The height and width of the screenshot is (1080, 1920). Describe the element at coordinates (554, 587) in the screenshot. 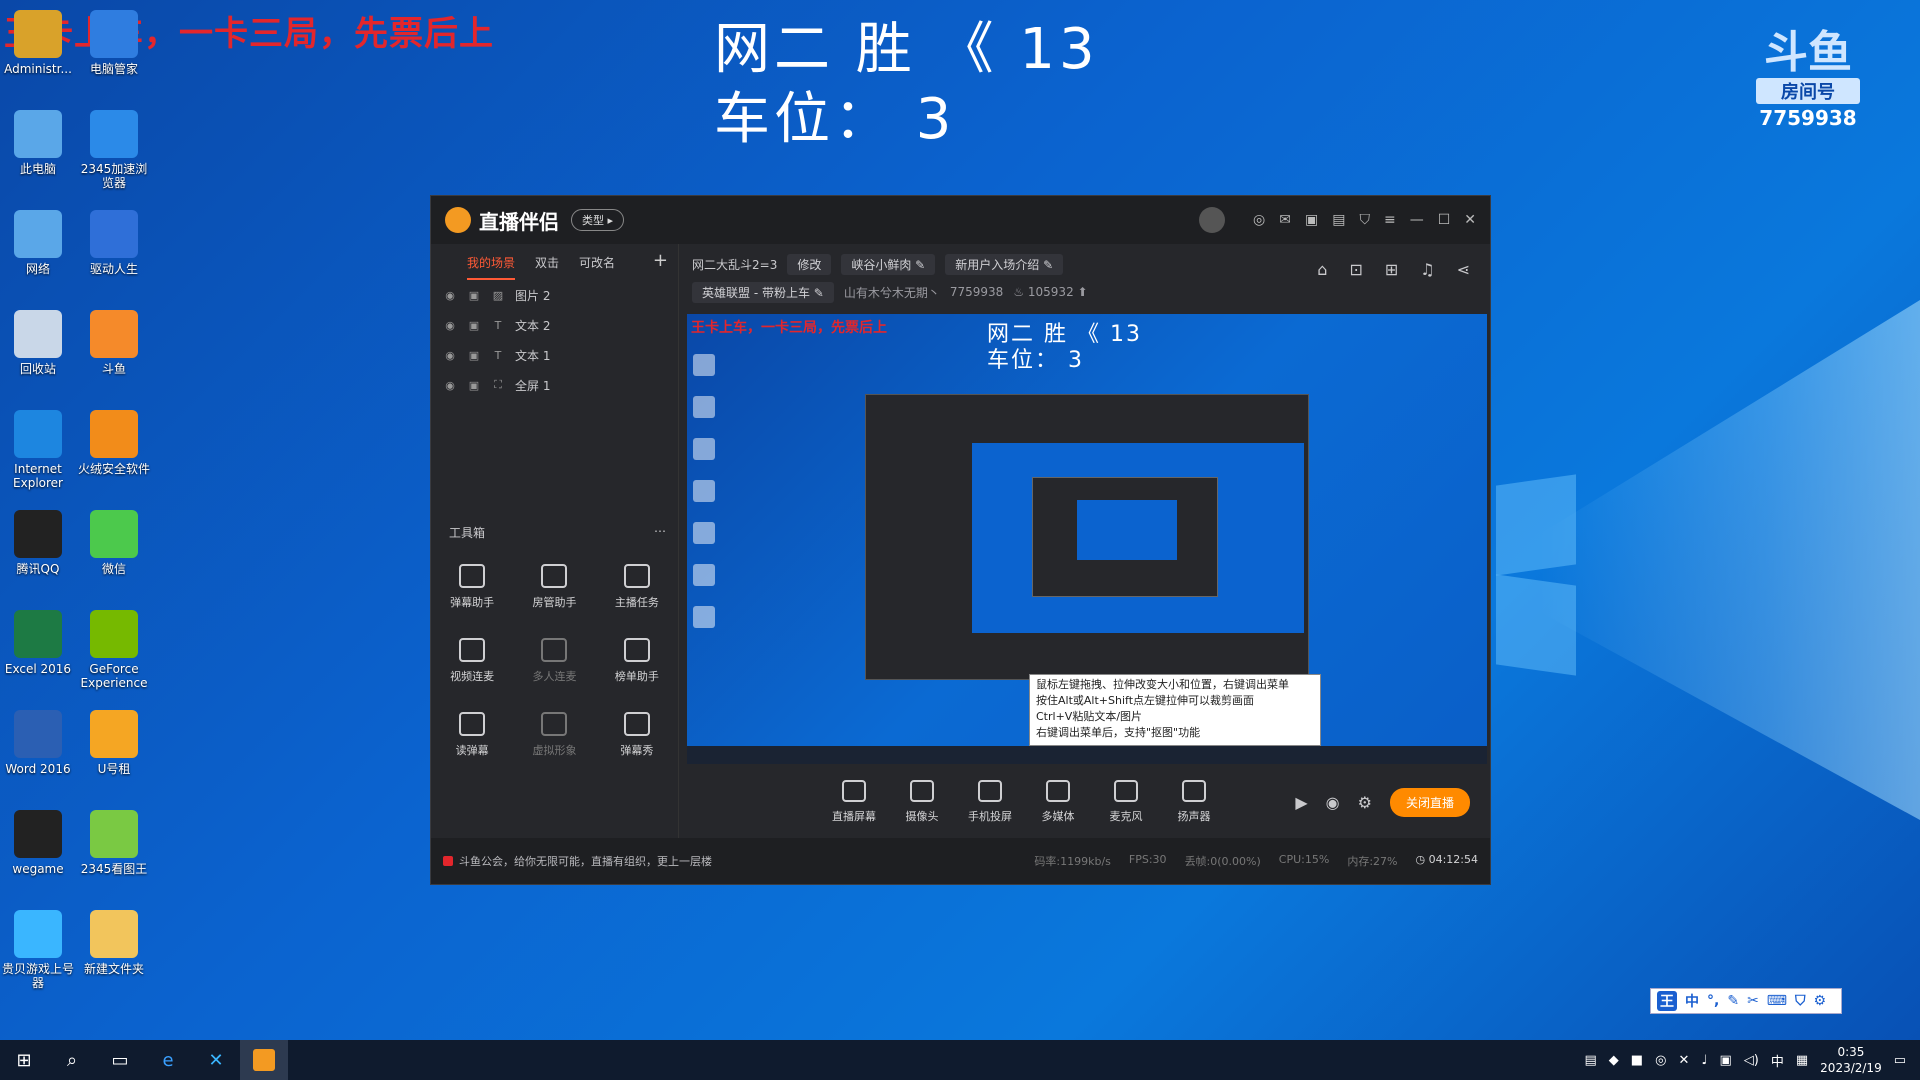

I see `toolbox-item: 房管助手` at that location.